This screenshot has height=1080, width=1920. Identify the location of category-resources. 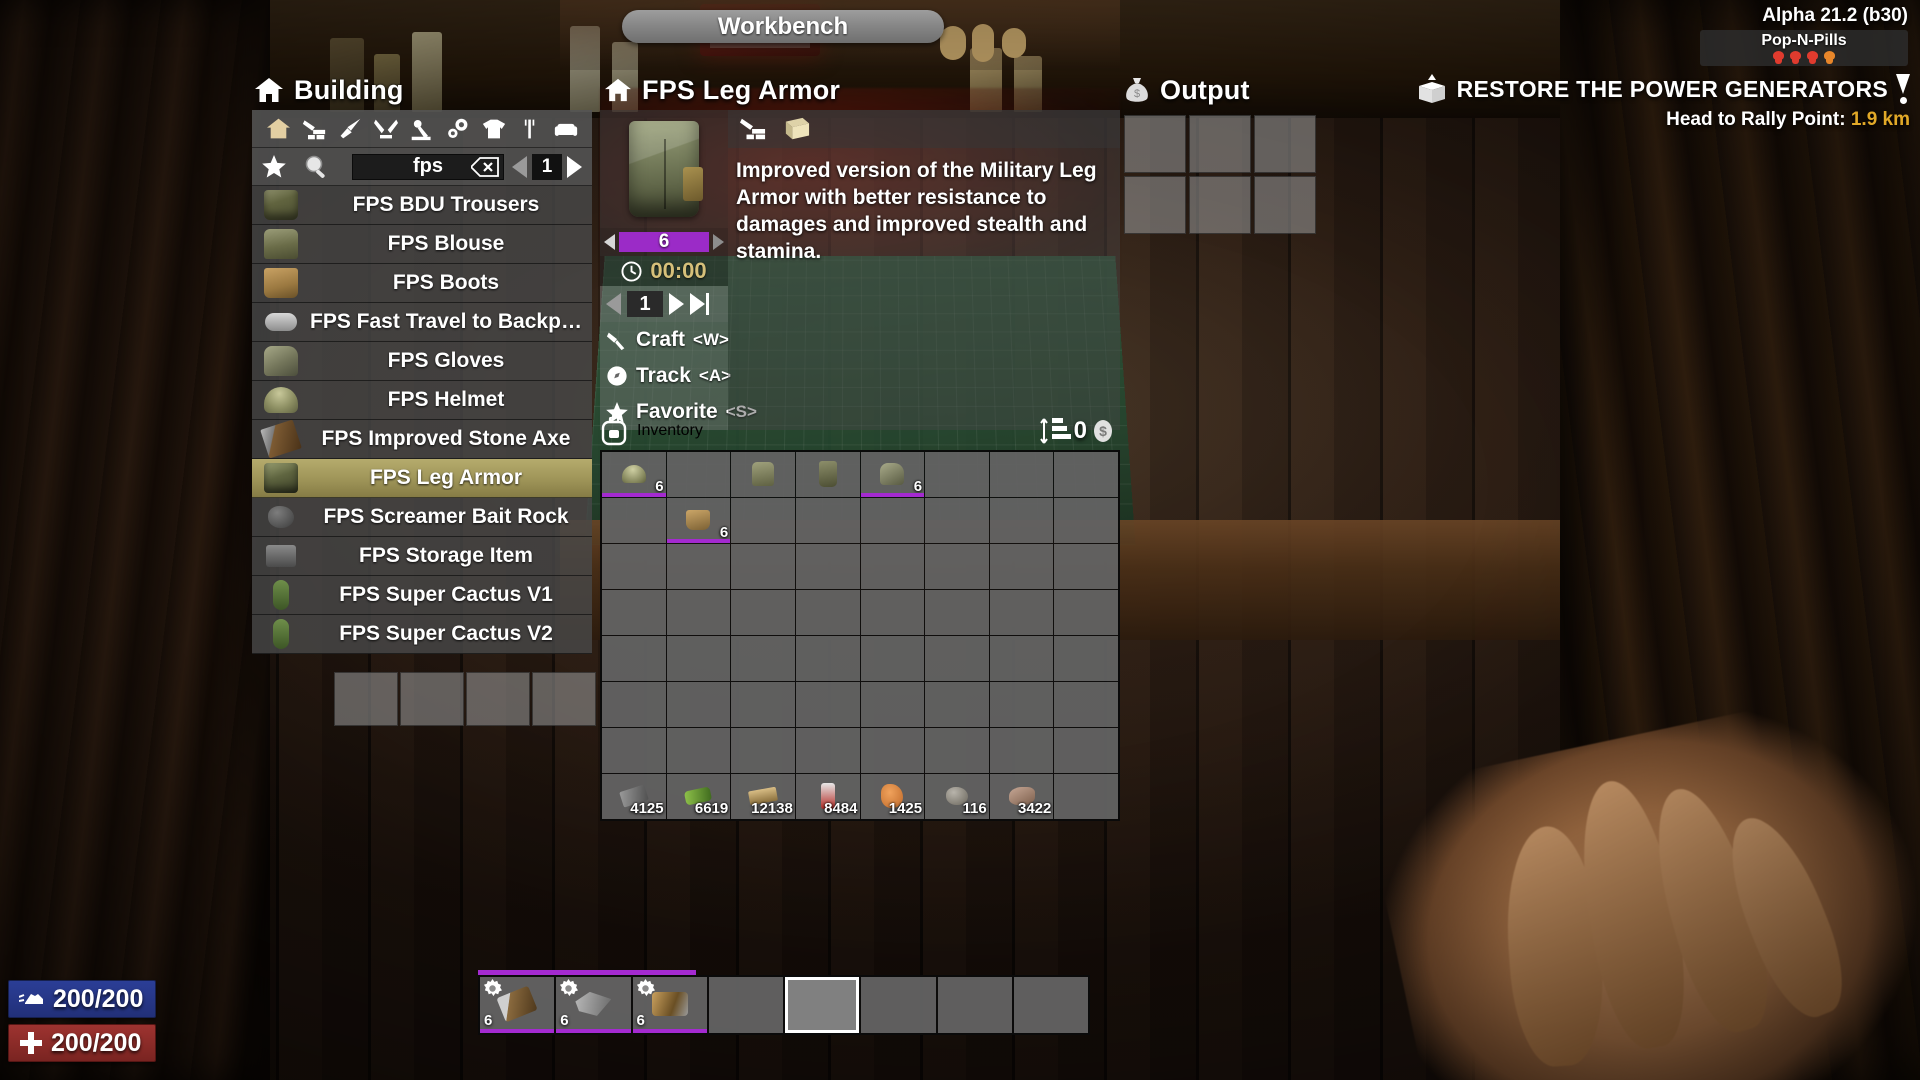
(458, 129).